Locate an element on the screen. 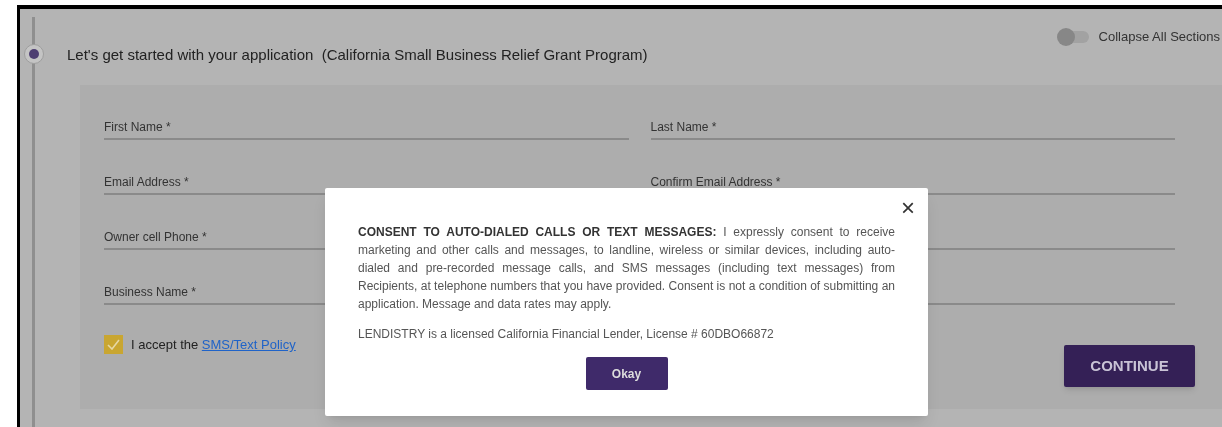  toggle-label: Collapse All Sections is located at coordinates (1159, 37).